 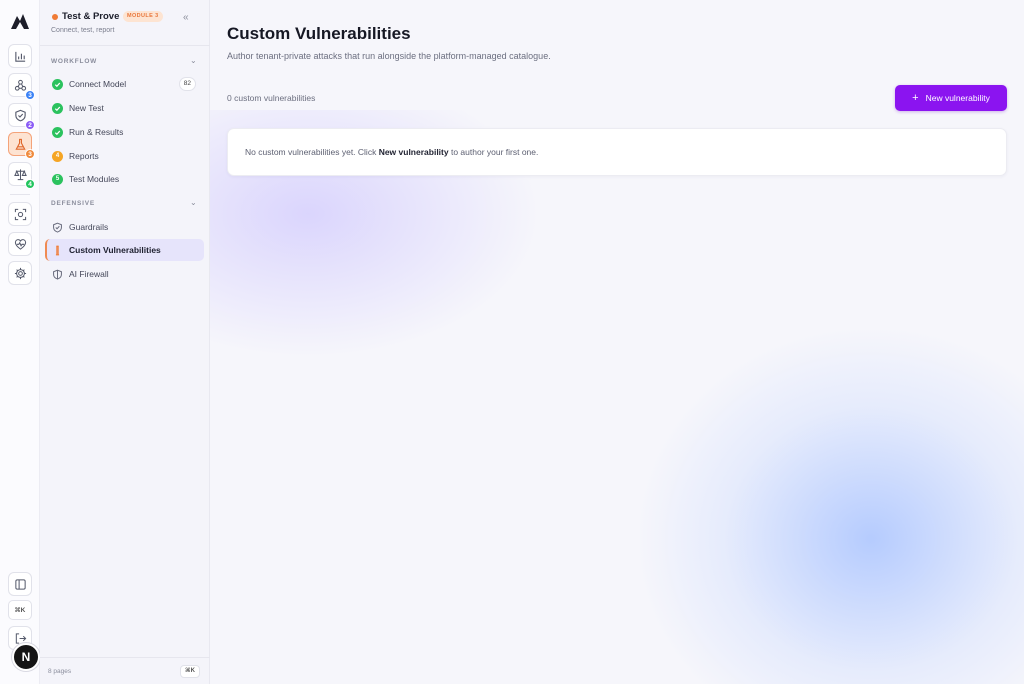 What do you see at coordinates (143, 16) in the screenshot?
I see `module-badge: MODULE 3` at bounding box center [143, 16].